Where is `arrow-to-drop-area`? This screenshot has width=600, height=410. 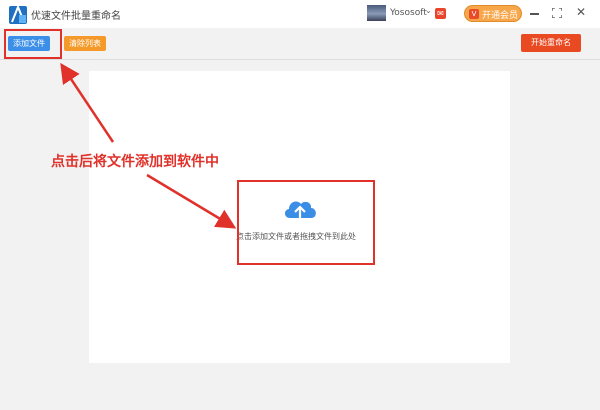
arrow-to-drop-area is located at coordinates (191, 201).